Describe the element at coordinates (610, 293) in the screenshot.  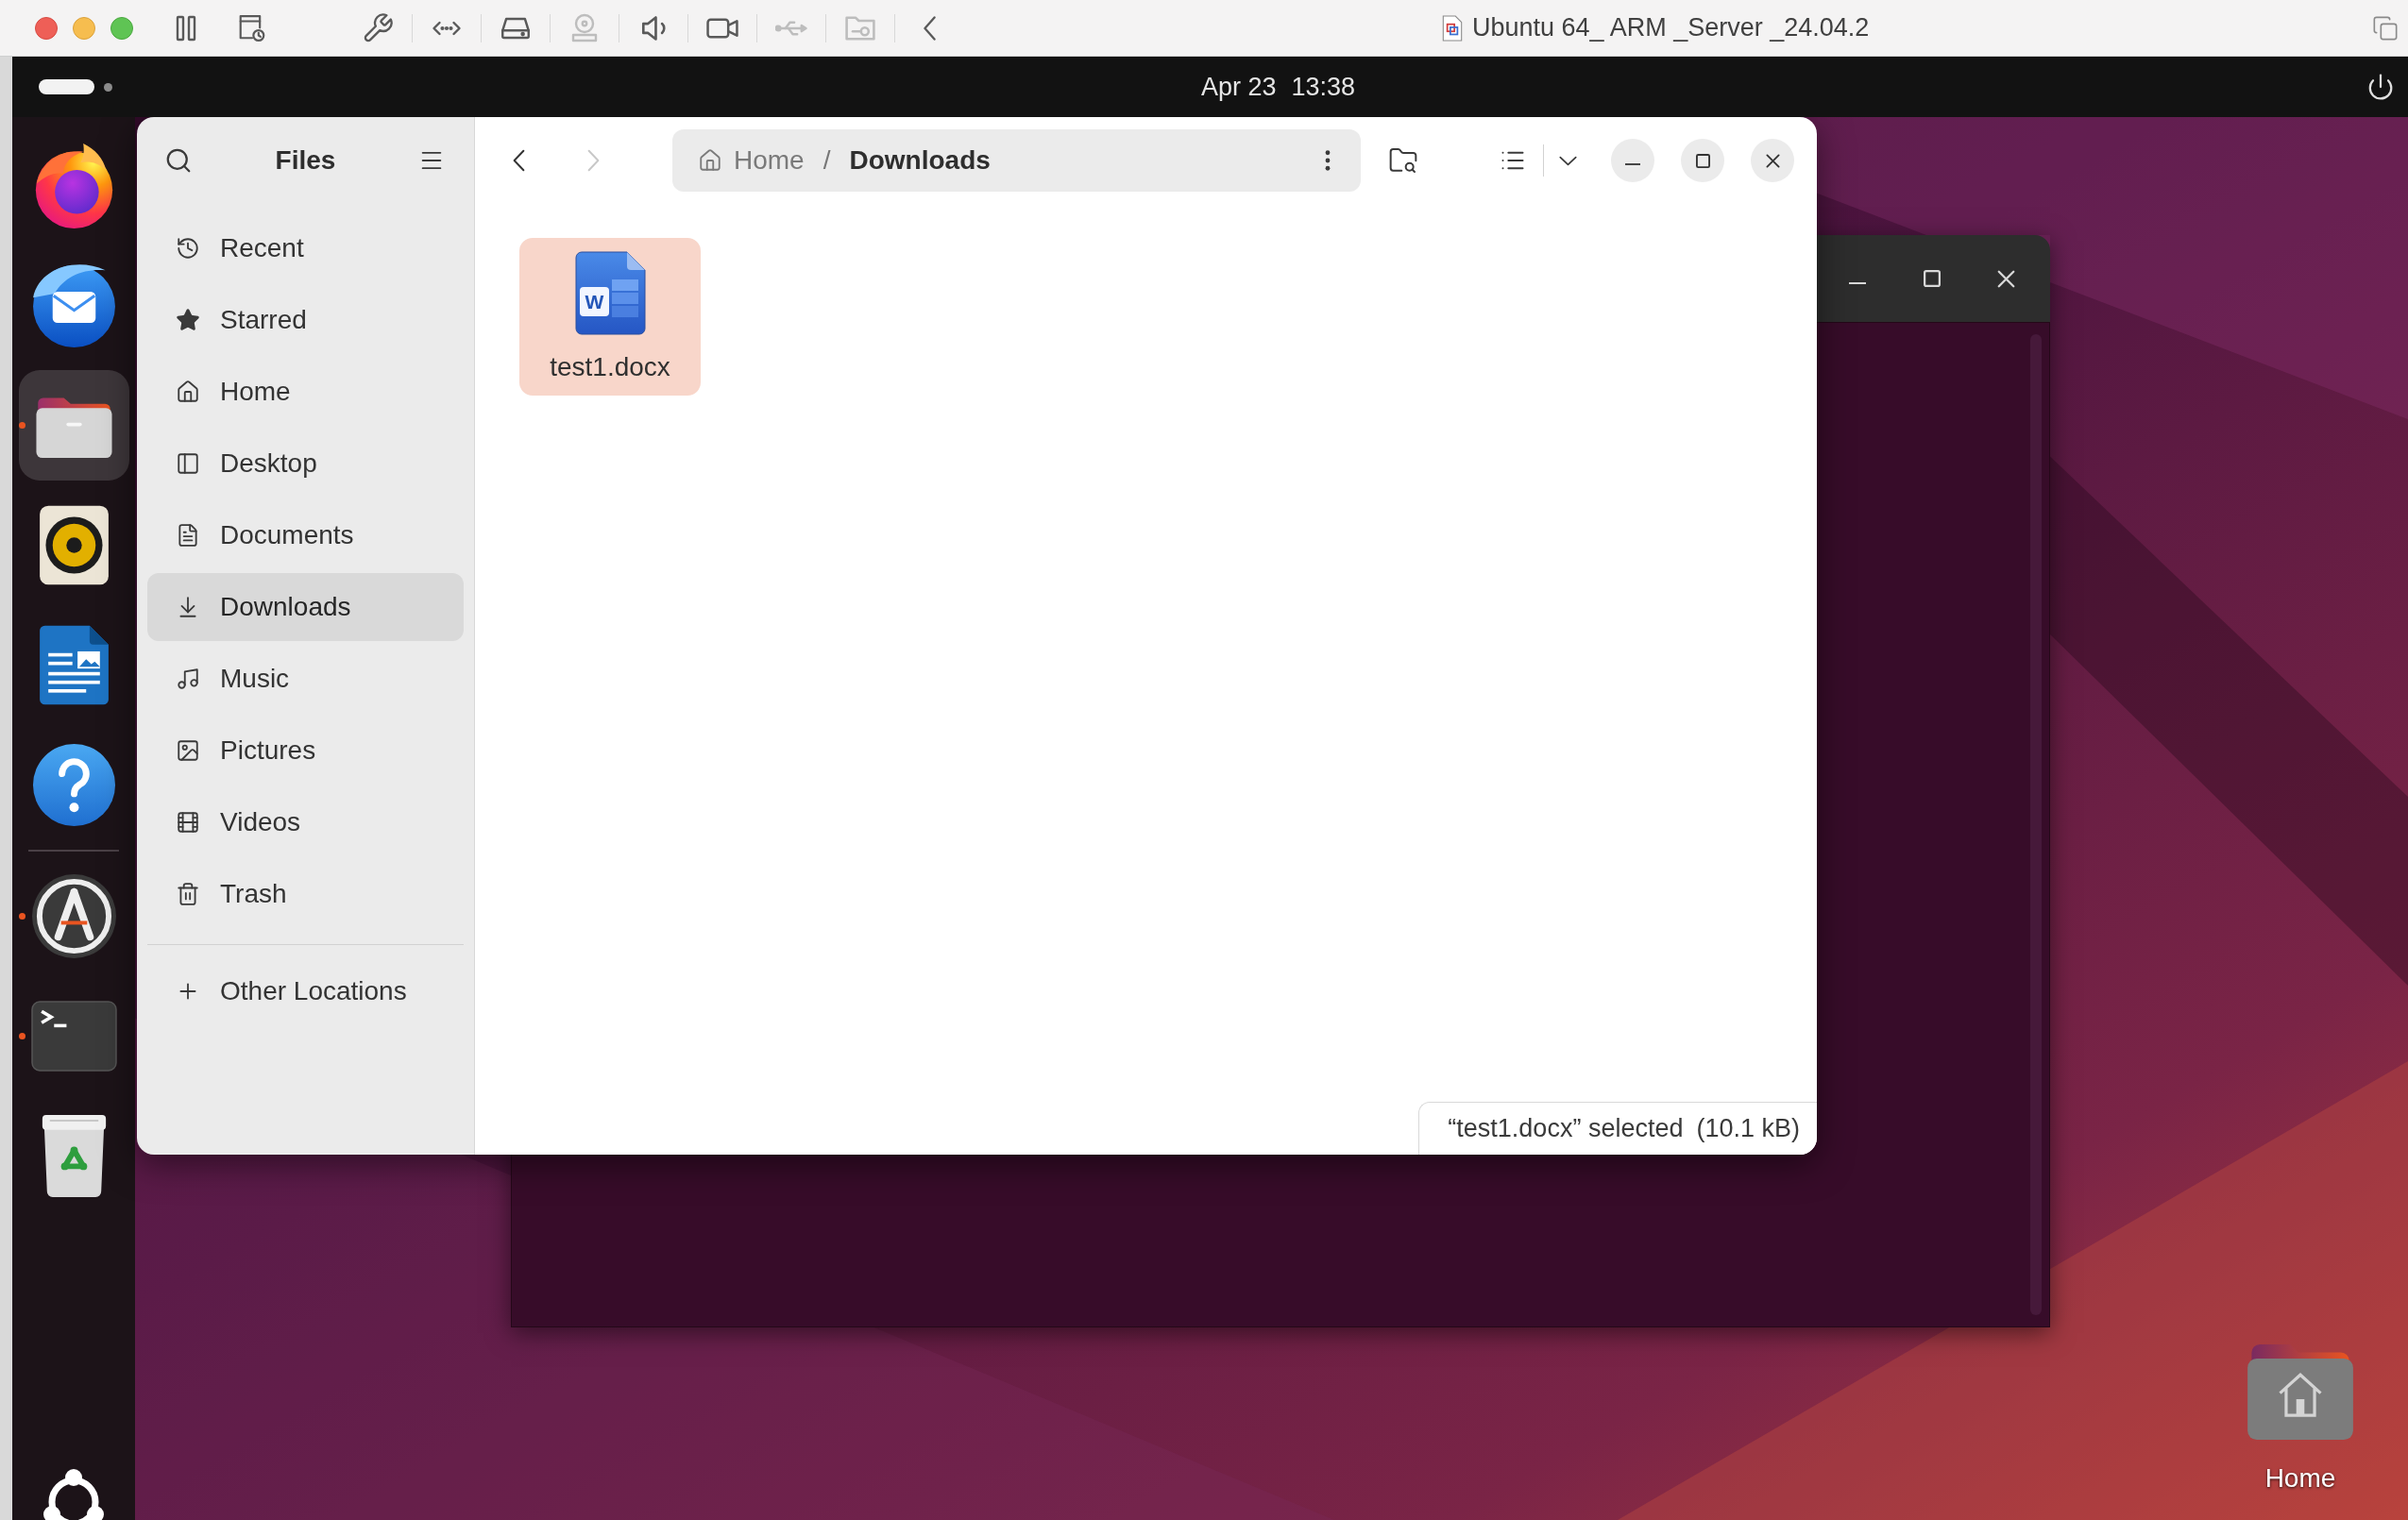
I see `word-document-icon` at that location.